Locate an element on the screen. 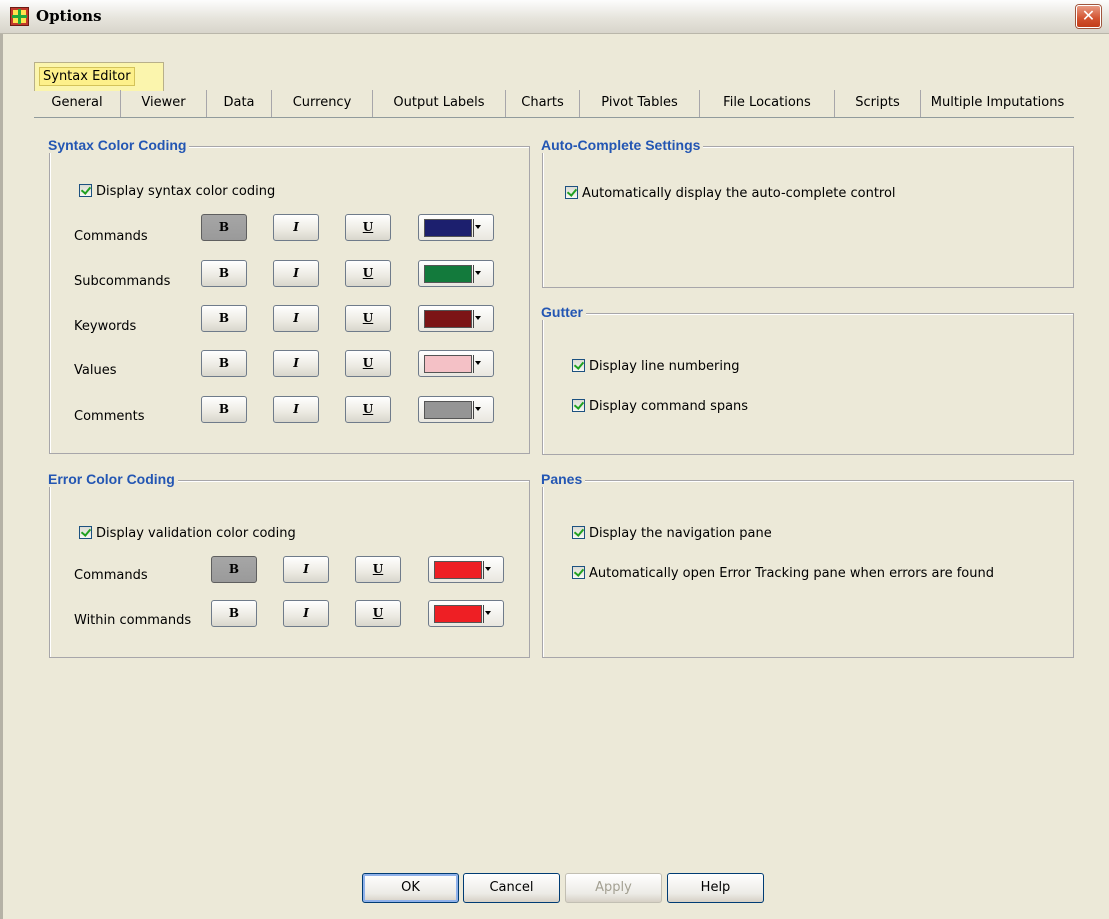 The width and height of the screenshot is (1109, 919). comments-italic-button: I is located at coordinates (296, 409).